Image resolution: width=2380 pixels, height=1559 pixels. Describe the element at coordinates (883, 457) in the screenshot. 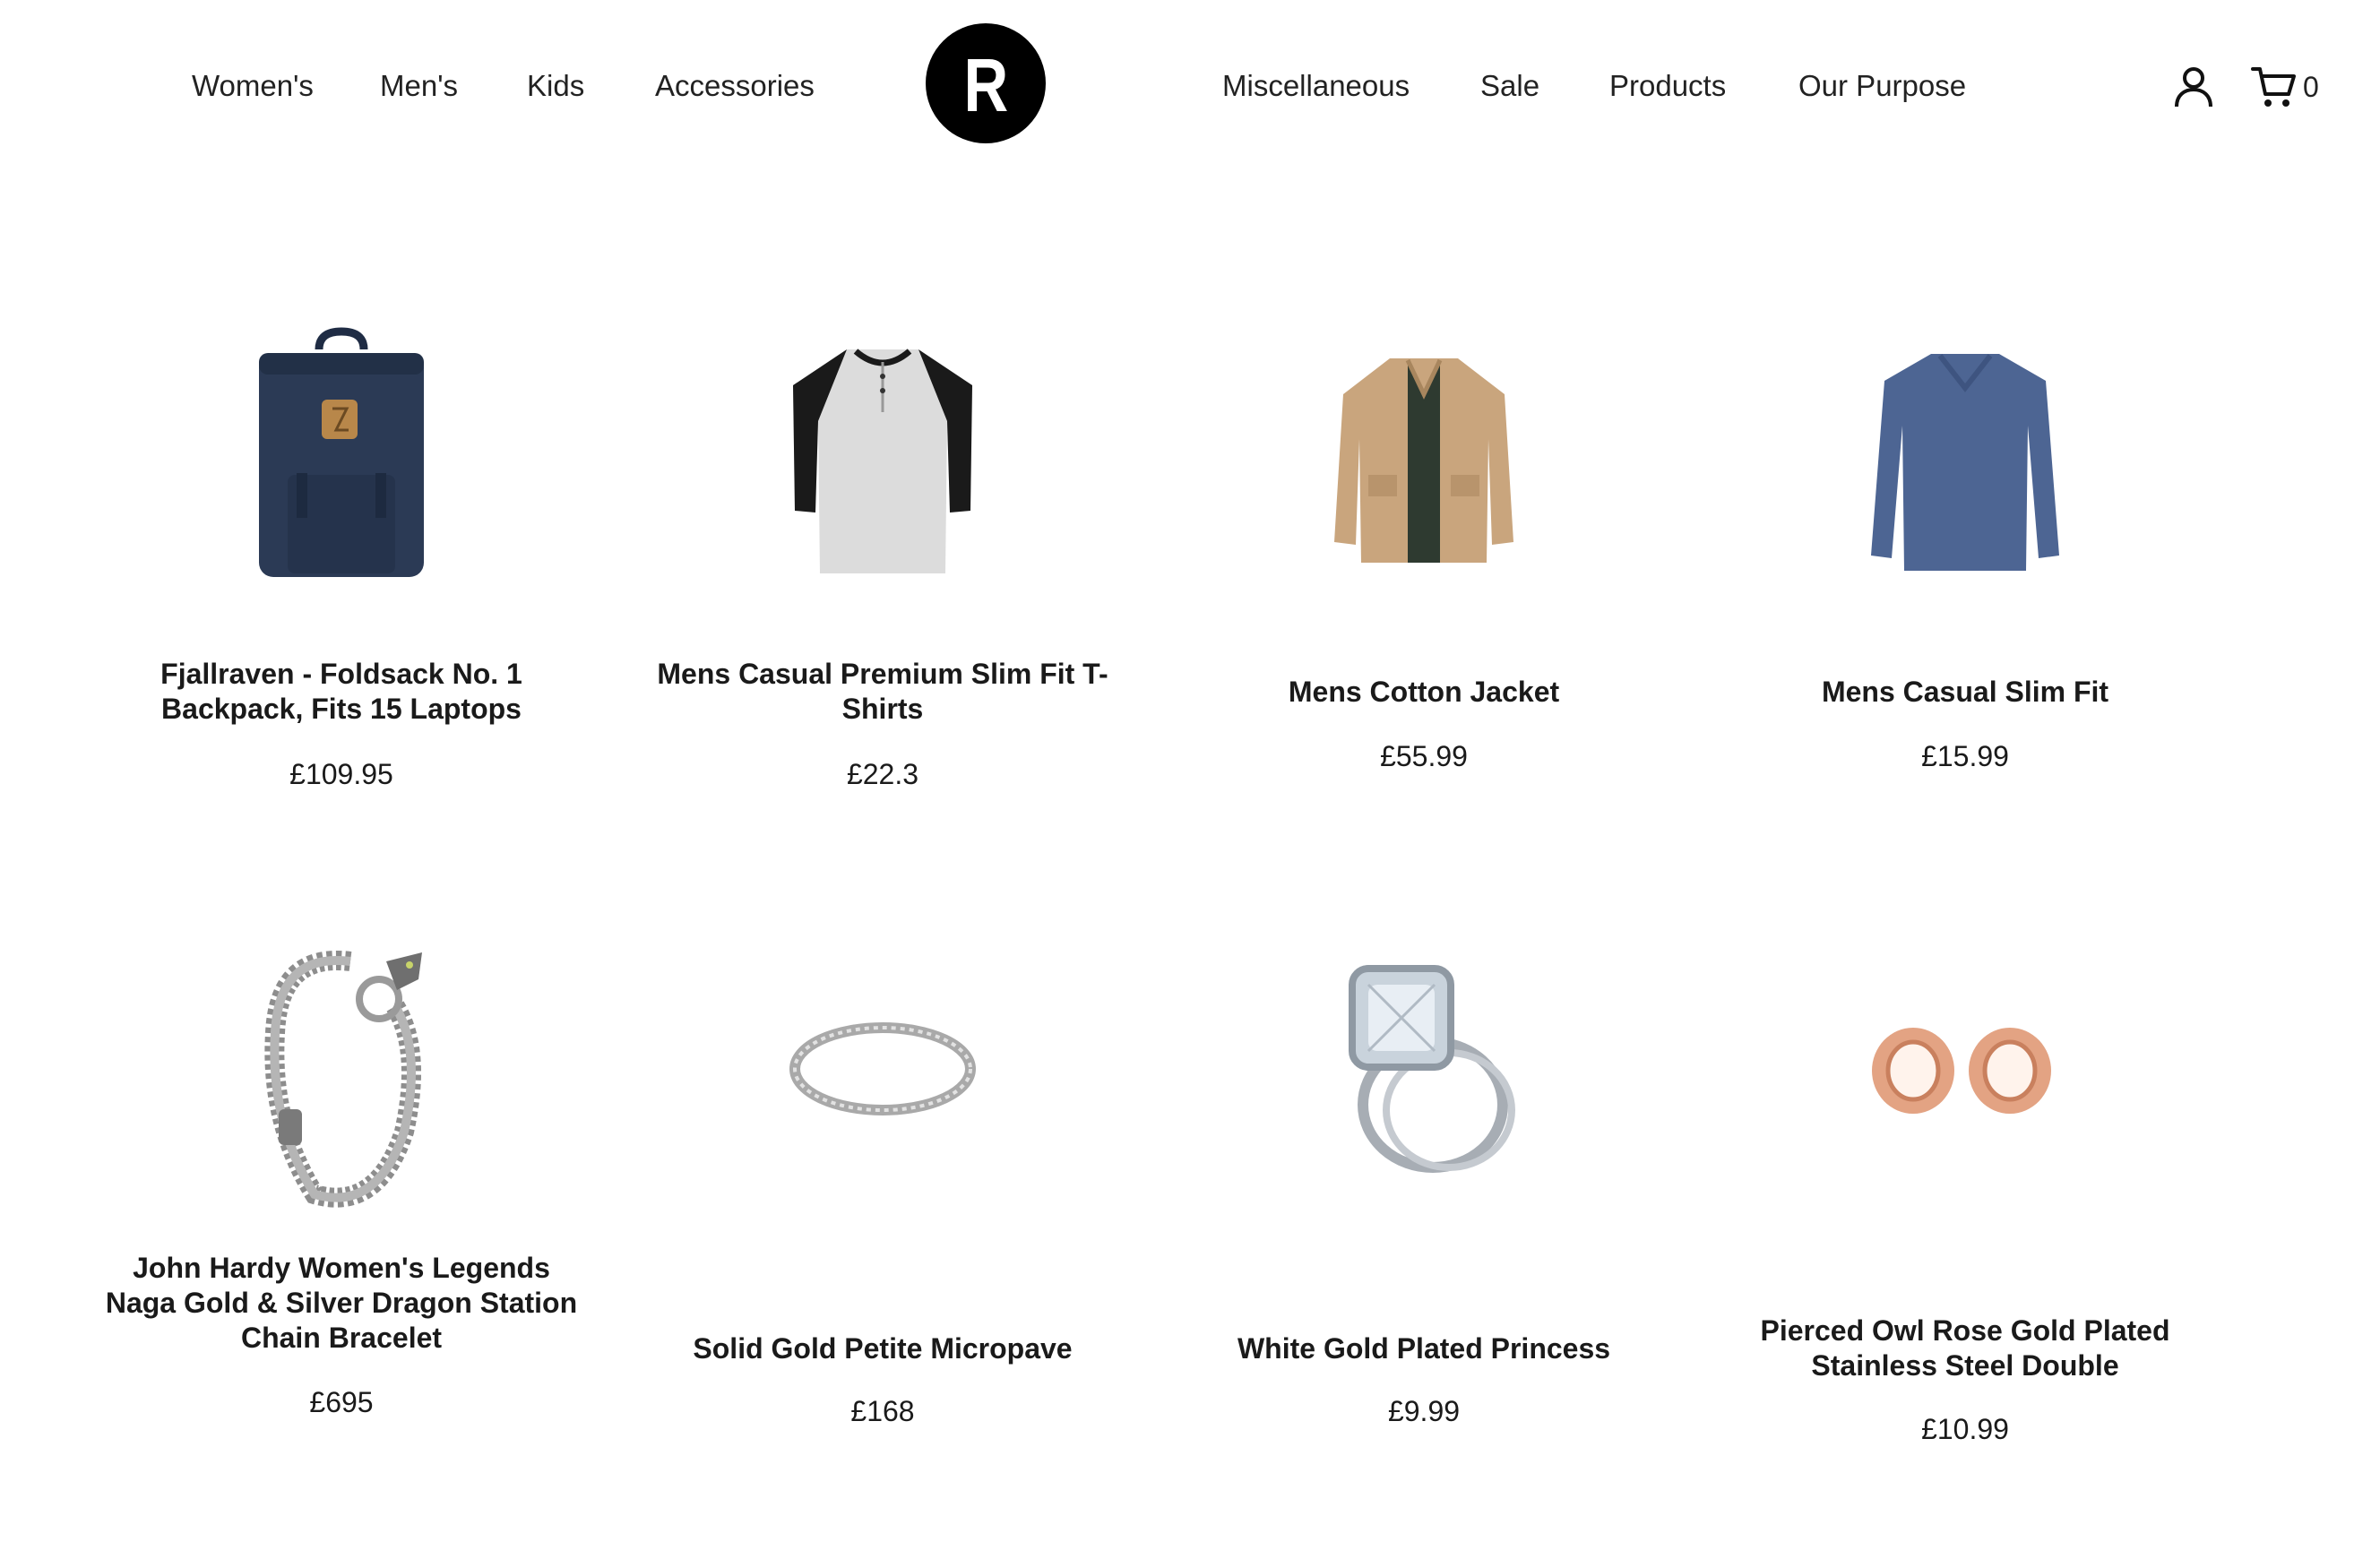

I see `tshirt-icon` at that location.